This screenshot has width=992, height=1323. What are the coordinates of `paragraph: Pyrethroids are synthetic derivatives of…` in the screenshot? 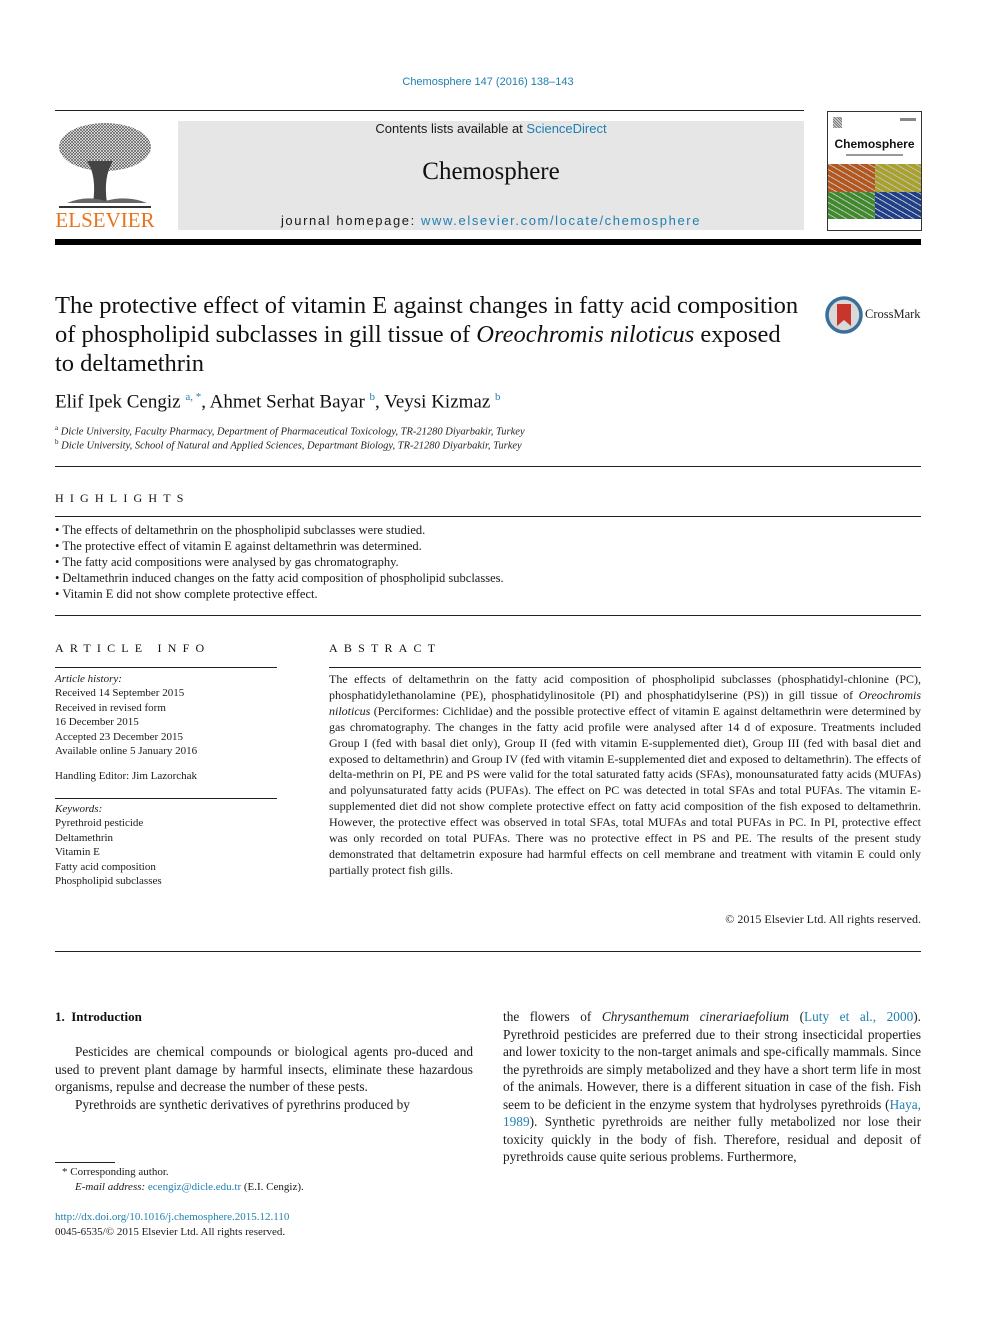 It's located at (242, 1104).